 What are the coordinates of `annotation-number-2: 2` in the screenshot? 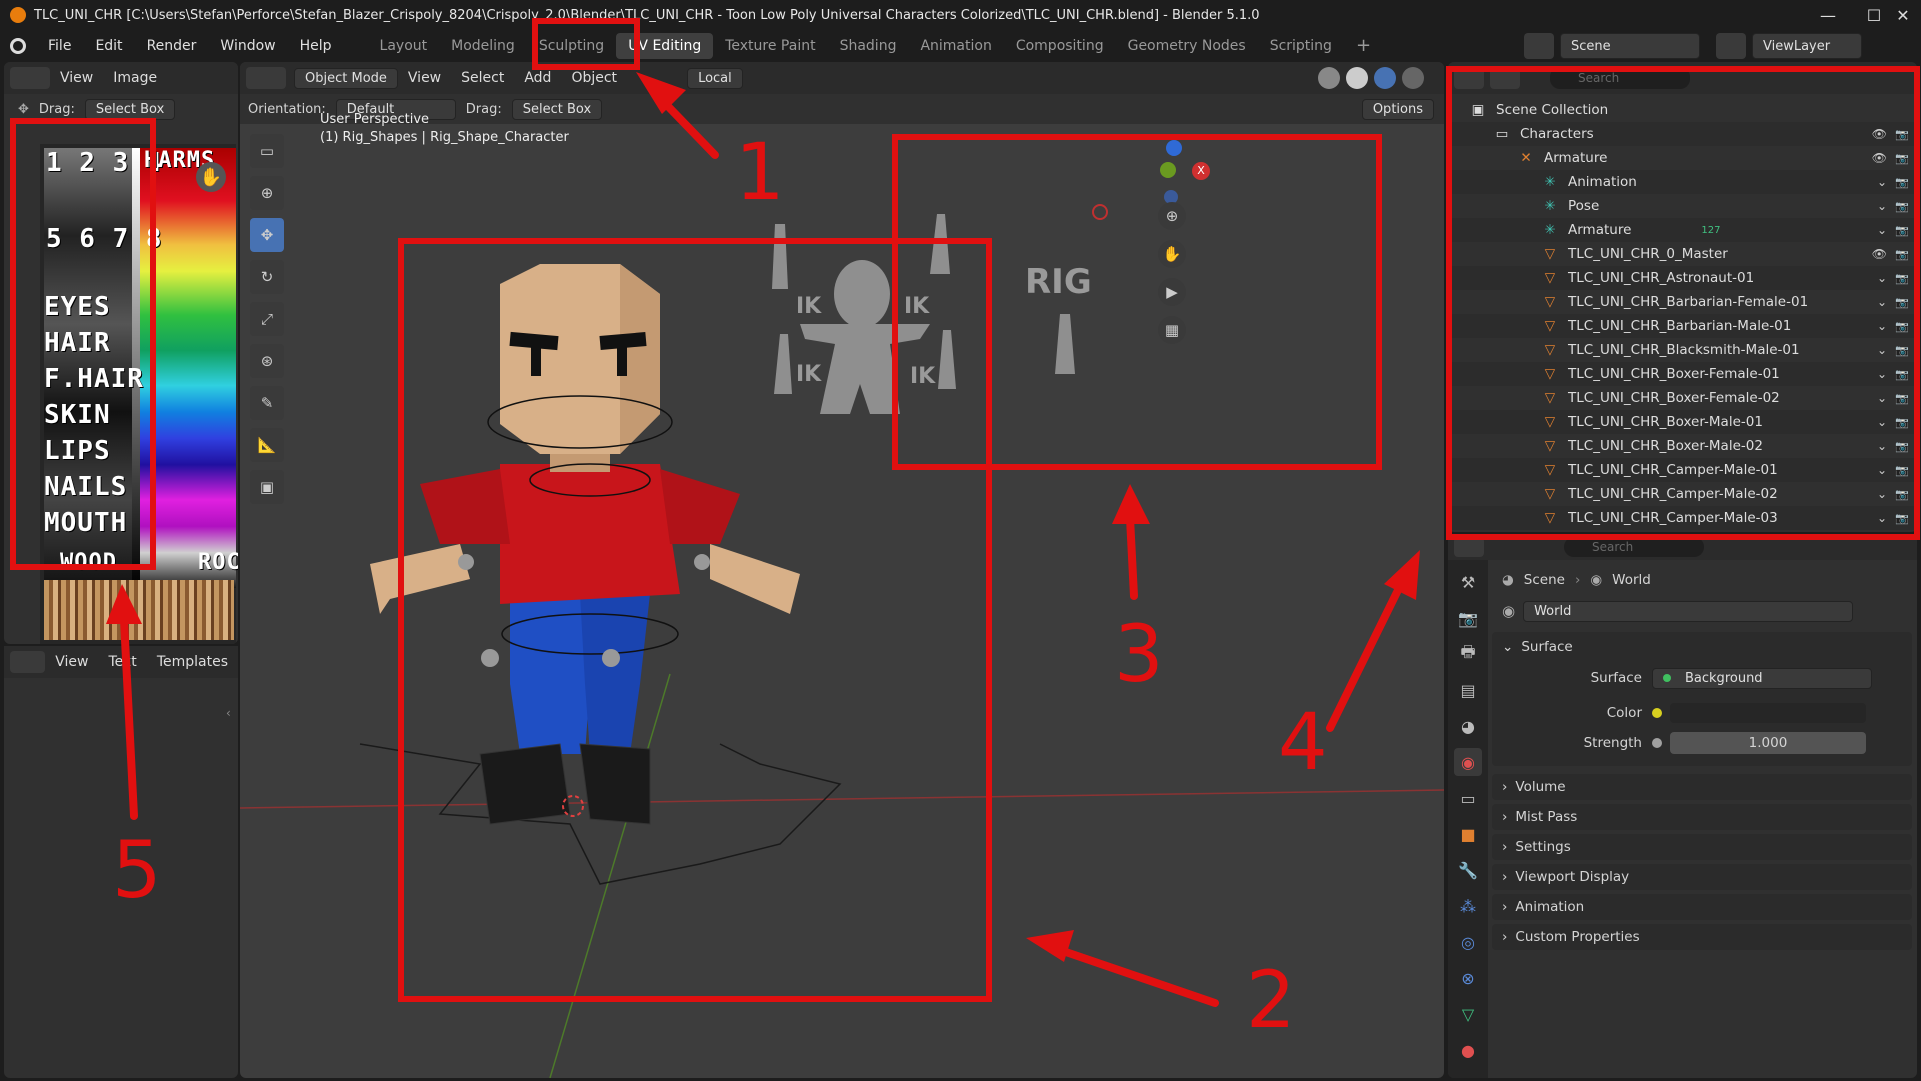 It's located at (1271, 1001).